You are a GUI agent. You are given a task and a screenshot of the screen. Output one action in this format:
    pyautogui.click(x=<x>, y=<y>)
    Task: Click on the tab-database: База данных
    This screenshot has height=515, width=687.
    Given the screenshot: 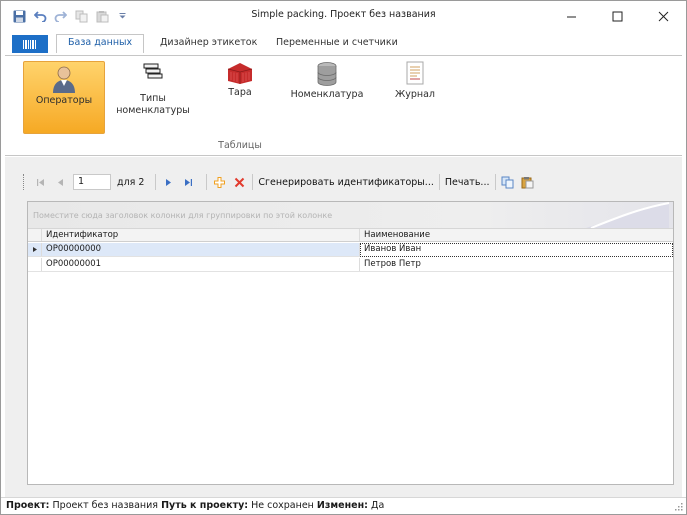 What is the action you would take?
    pyautogui.click(x=100, y=43)
    